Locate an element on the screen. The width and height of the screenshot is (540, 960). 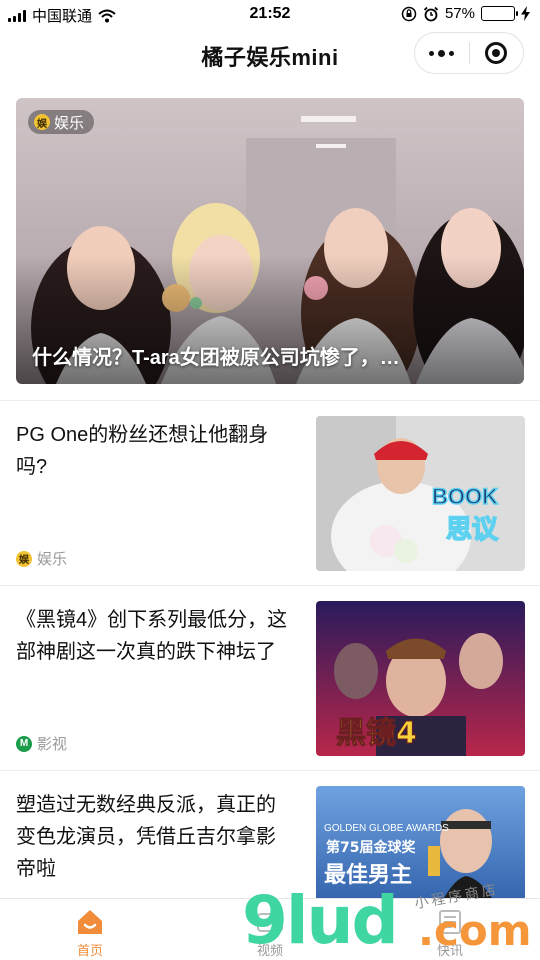
home-icon is located at coordinates (90, 922).